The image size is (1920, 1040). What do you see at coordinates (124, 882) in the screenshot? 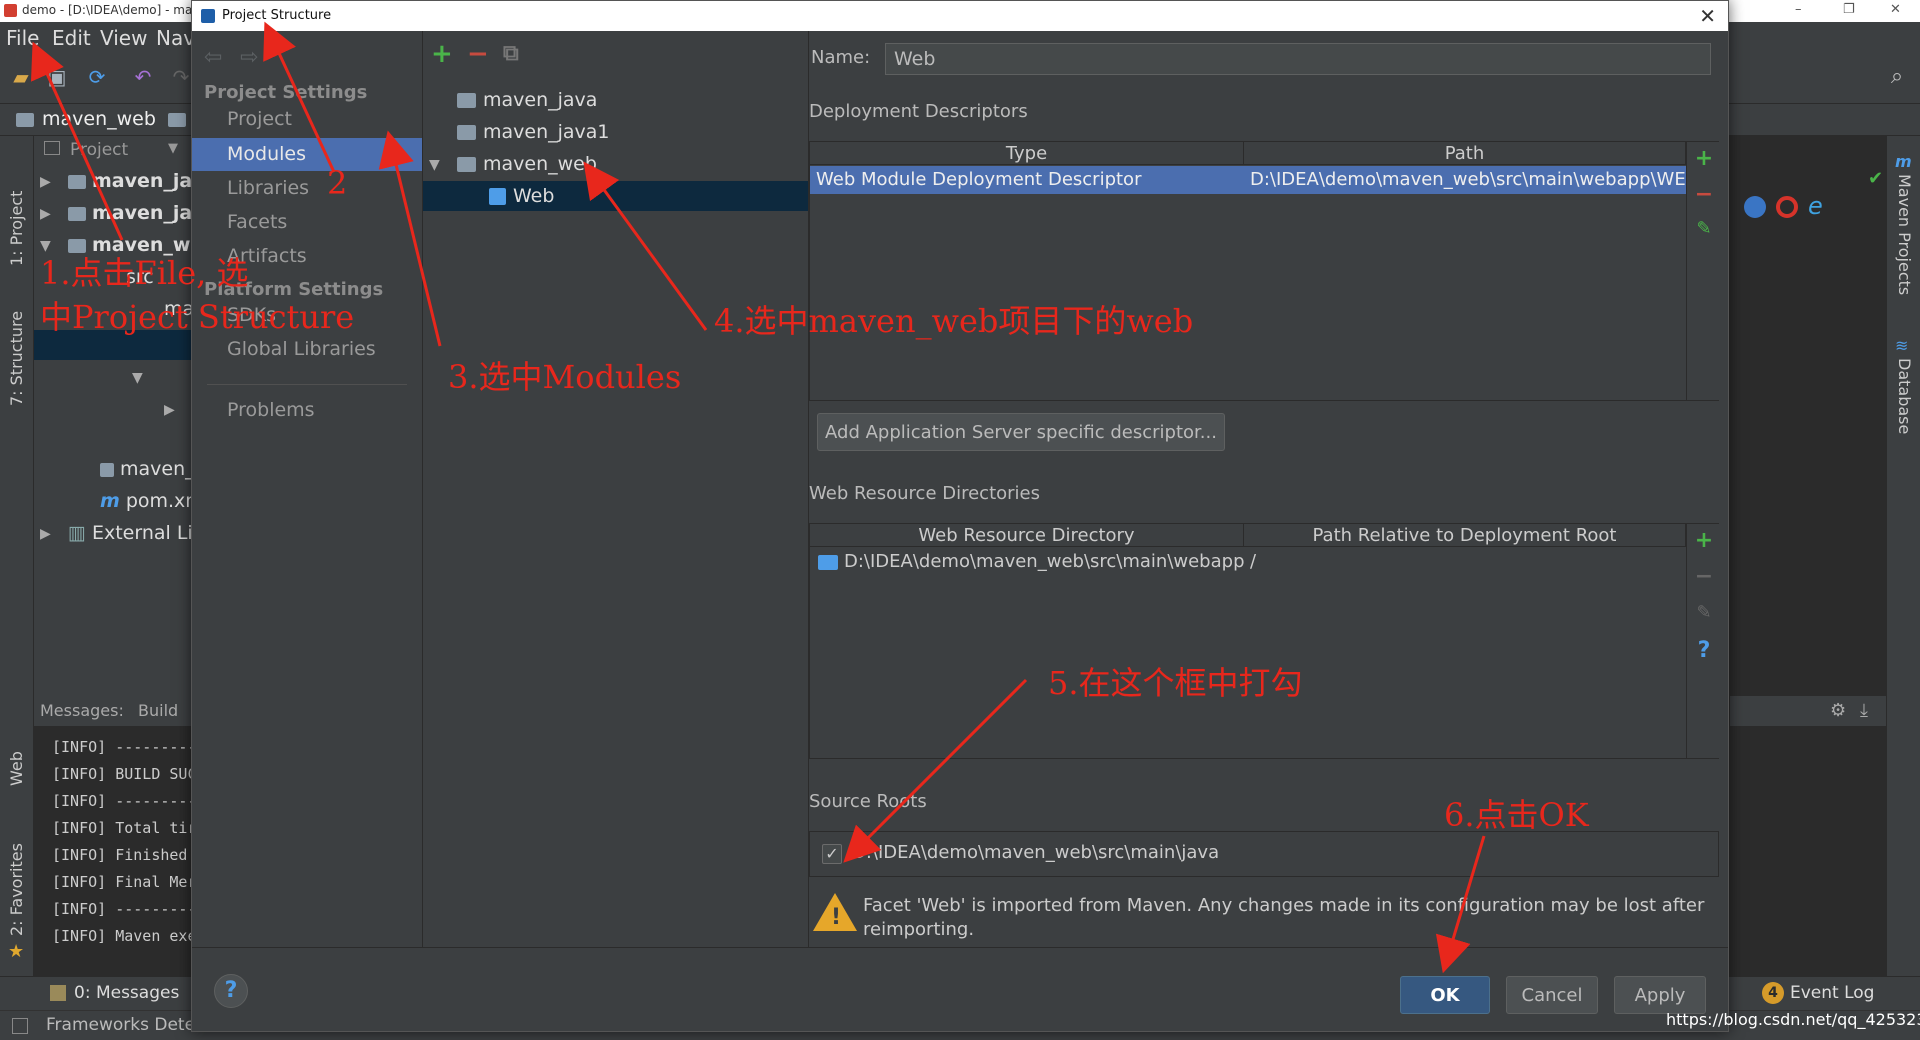
I see `message-line: [INFO] Final Mer` at bounding box center [124, 882].